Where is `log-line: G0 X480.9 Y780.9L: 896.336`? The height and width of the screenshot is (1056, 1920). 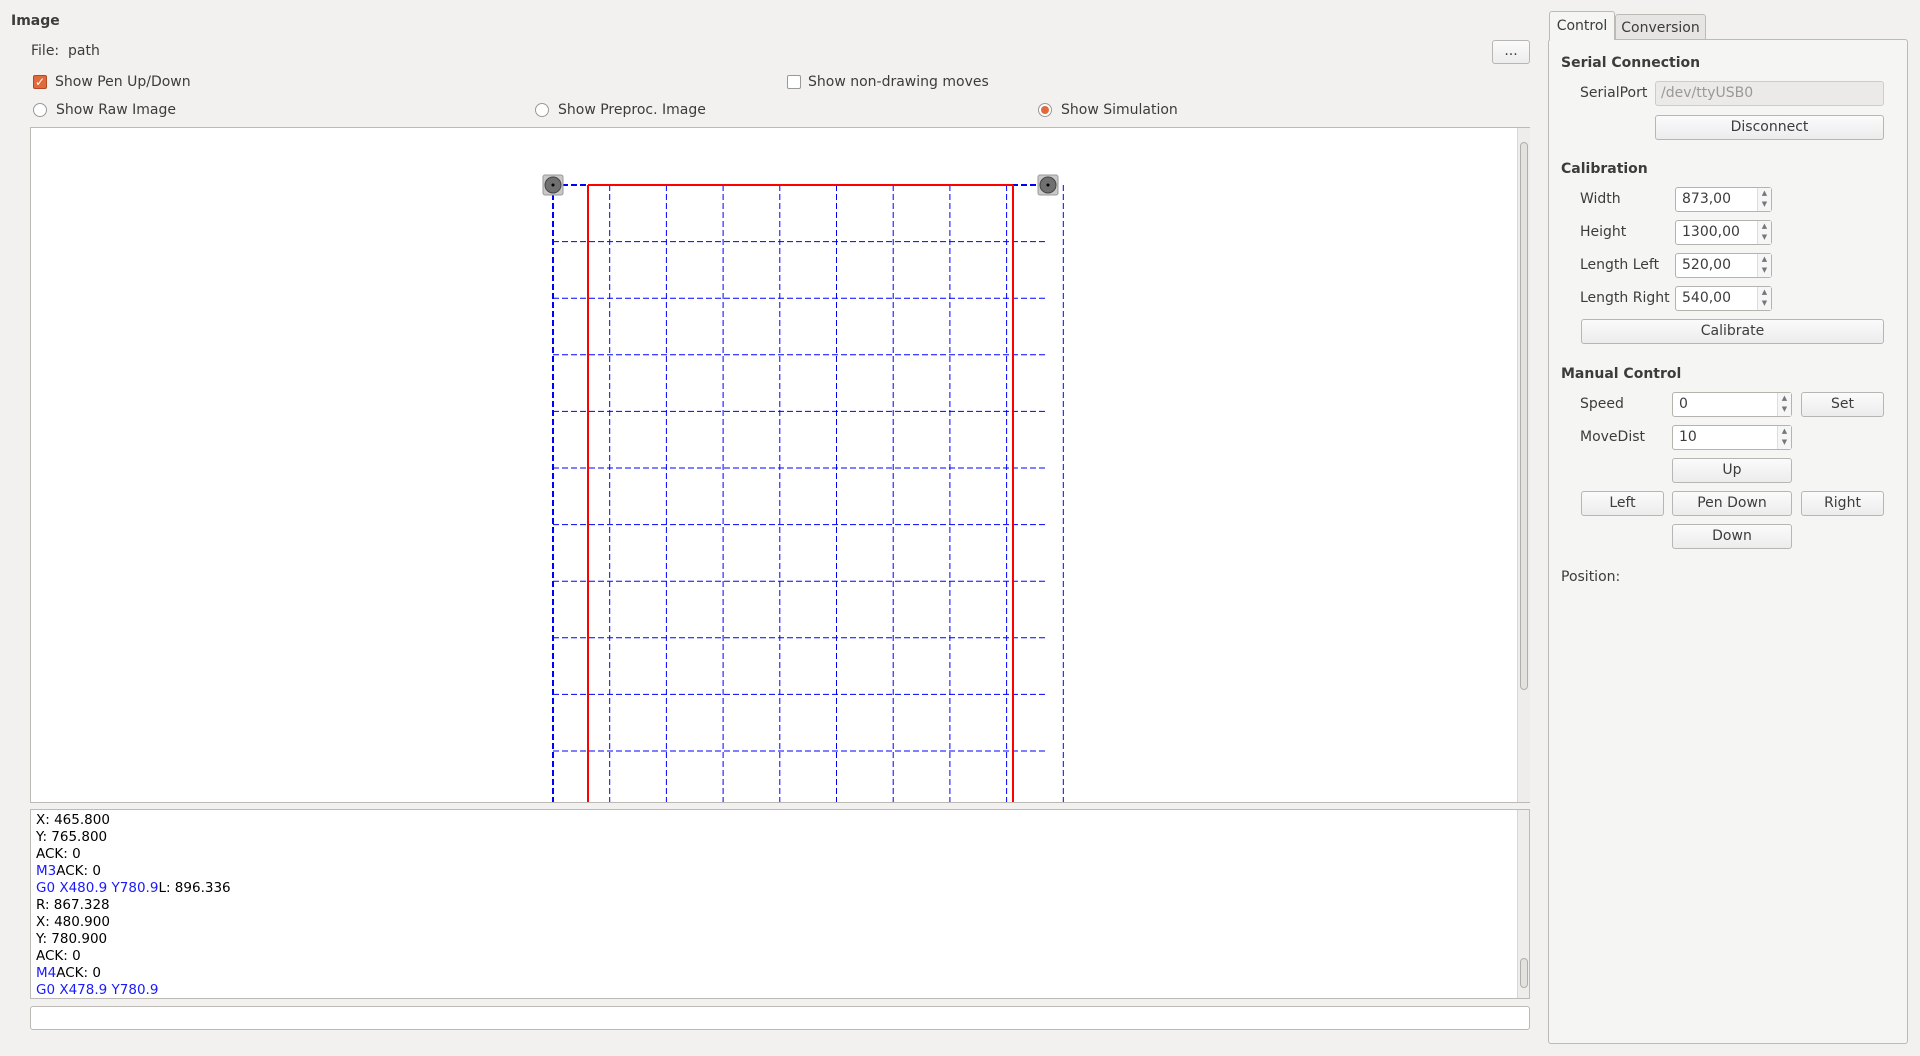
log-line: G0 X480.9 Y780.9L: 896.336 is located at coordinates (782, 888).